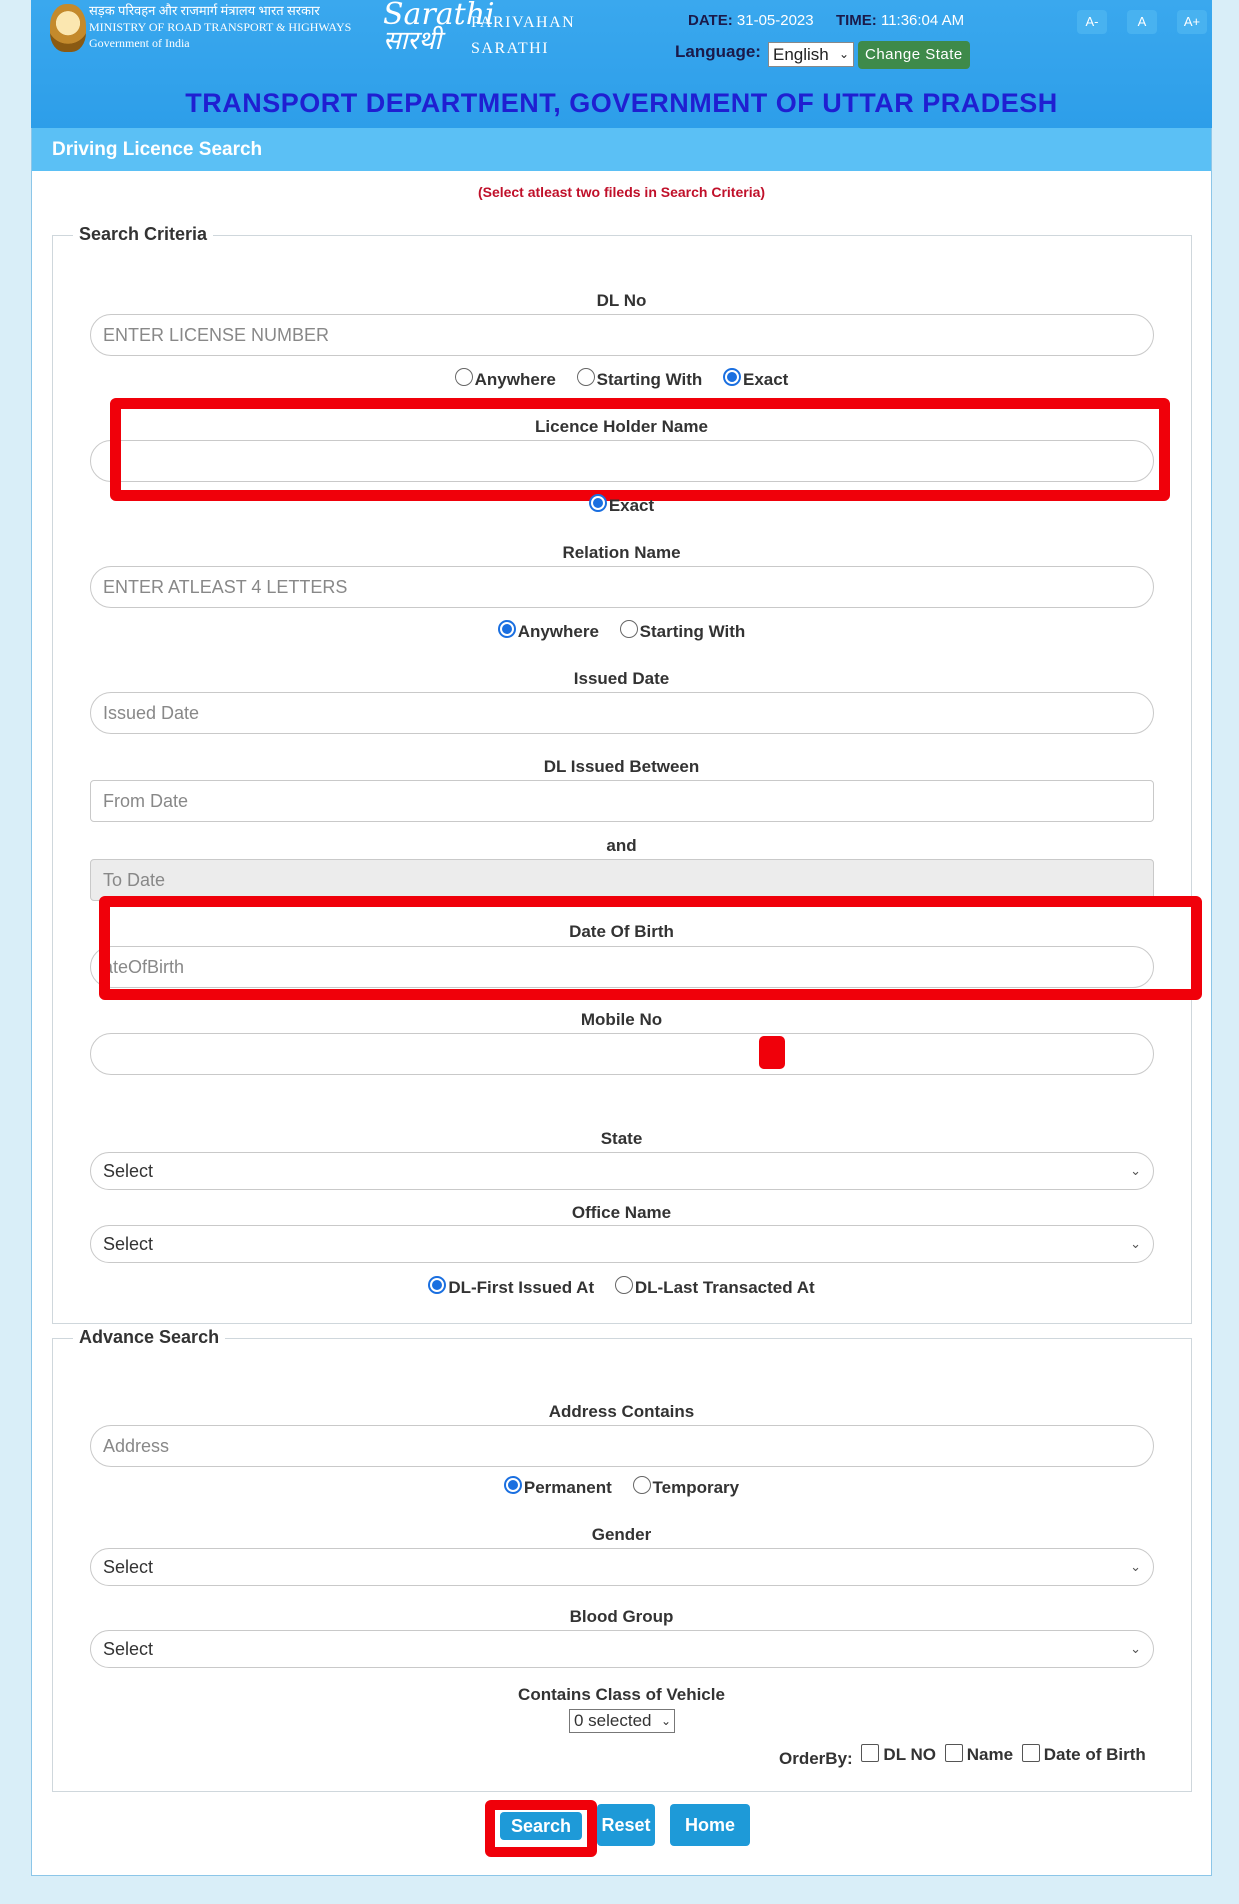 The height and width of the screenshot is (1904, 1239). I want to click on state-select: Select ⌄, so click(622, 1171).